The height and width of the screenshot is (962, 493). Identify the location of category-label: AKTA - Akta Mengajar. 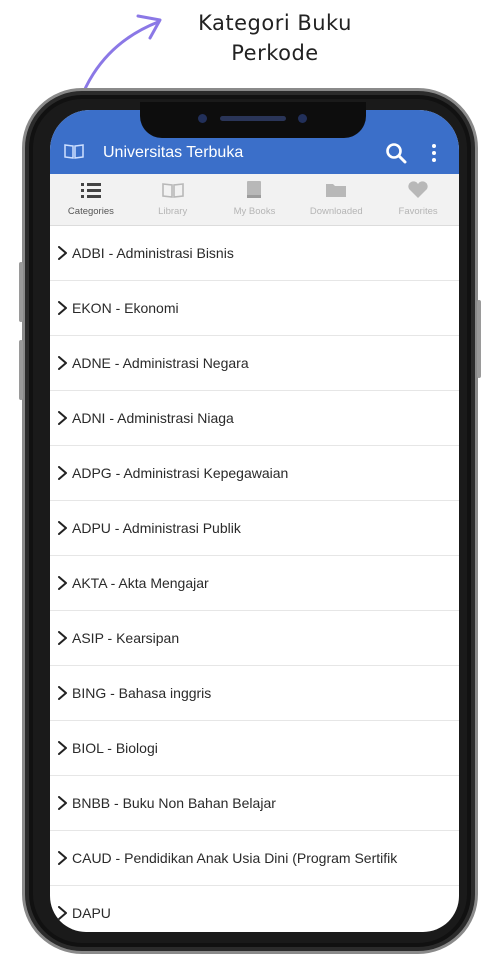
(140, 583).